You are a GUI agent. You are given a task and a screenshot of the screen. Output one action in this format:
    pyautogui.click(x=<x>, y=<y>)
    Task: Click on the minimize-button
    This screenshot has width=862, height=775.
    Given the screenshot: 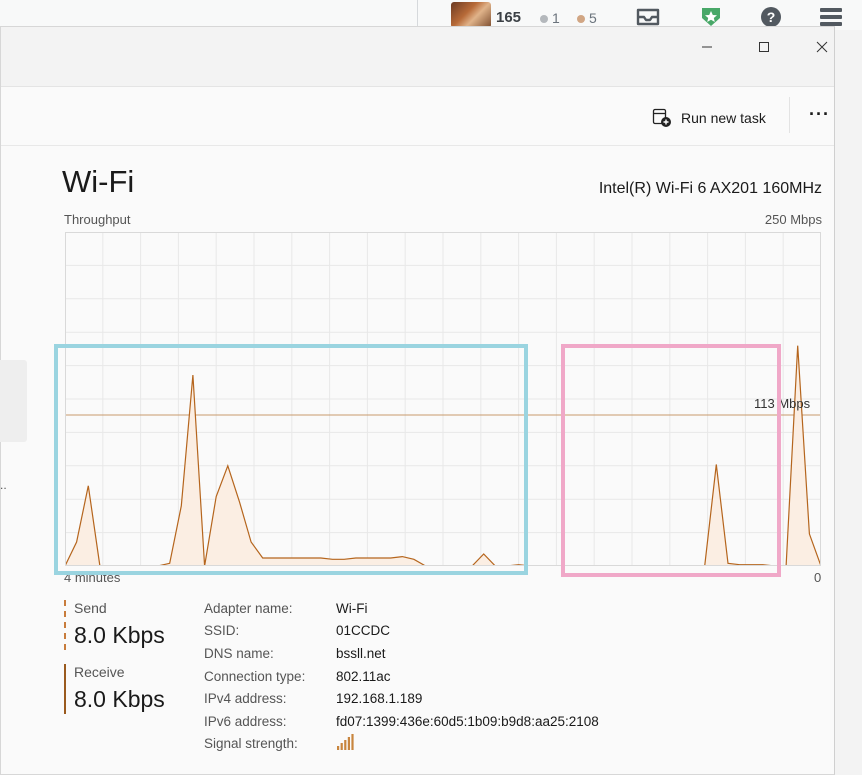 What is the action you would take?
    pyautogui.click(x=707, y=47)
    